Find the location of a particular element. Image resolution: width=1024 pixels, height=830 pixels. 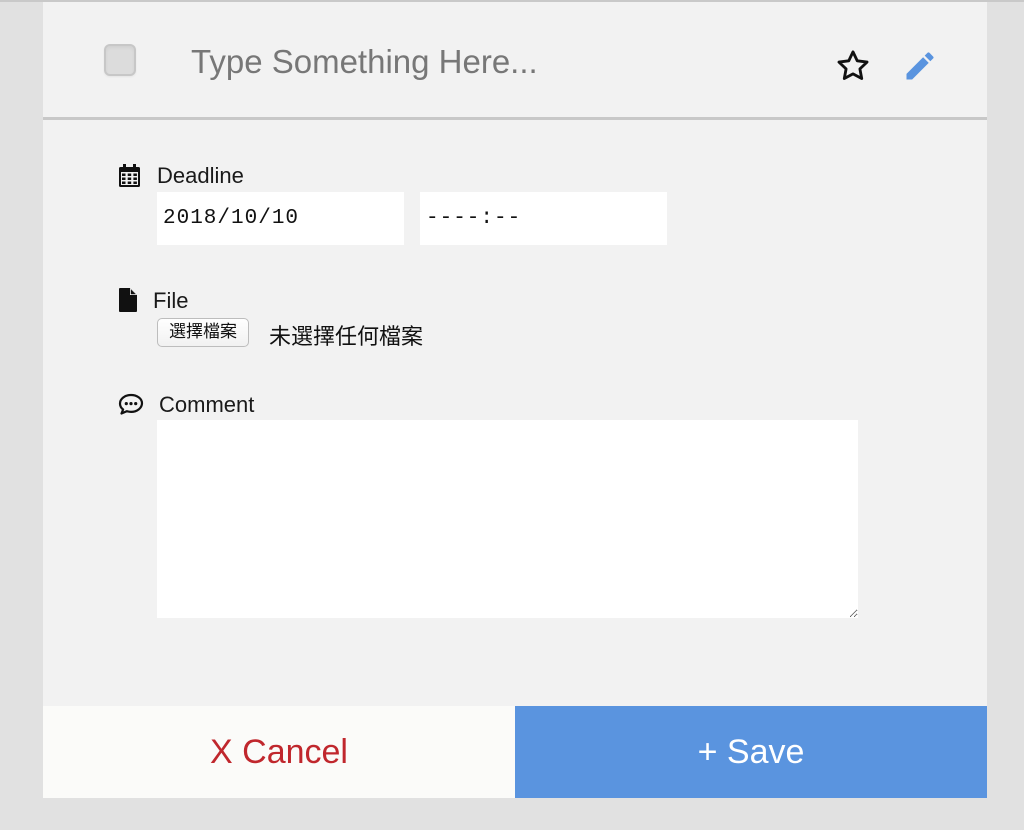

comment-label: Comment is located at coordinates (207, 404).